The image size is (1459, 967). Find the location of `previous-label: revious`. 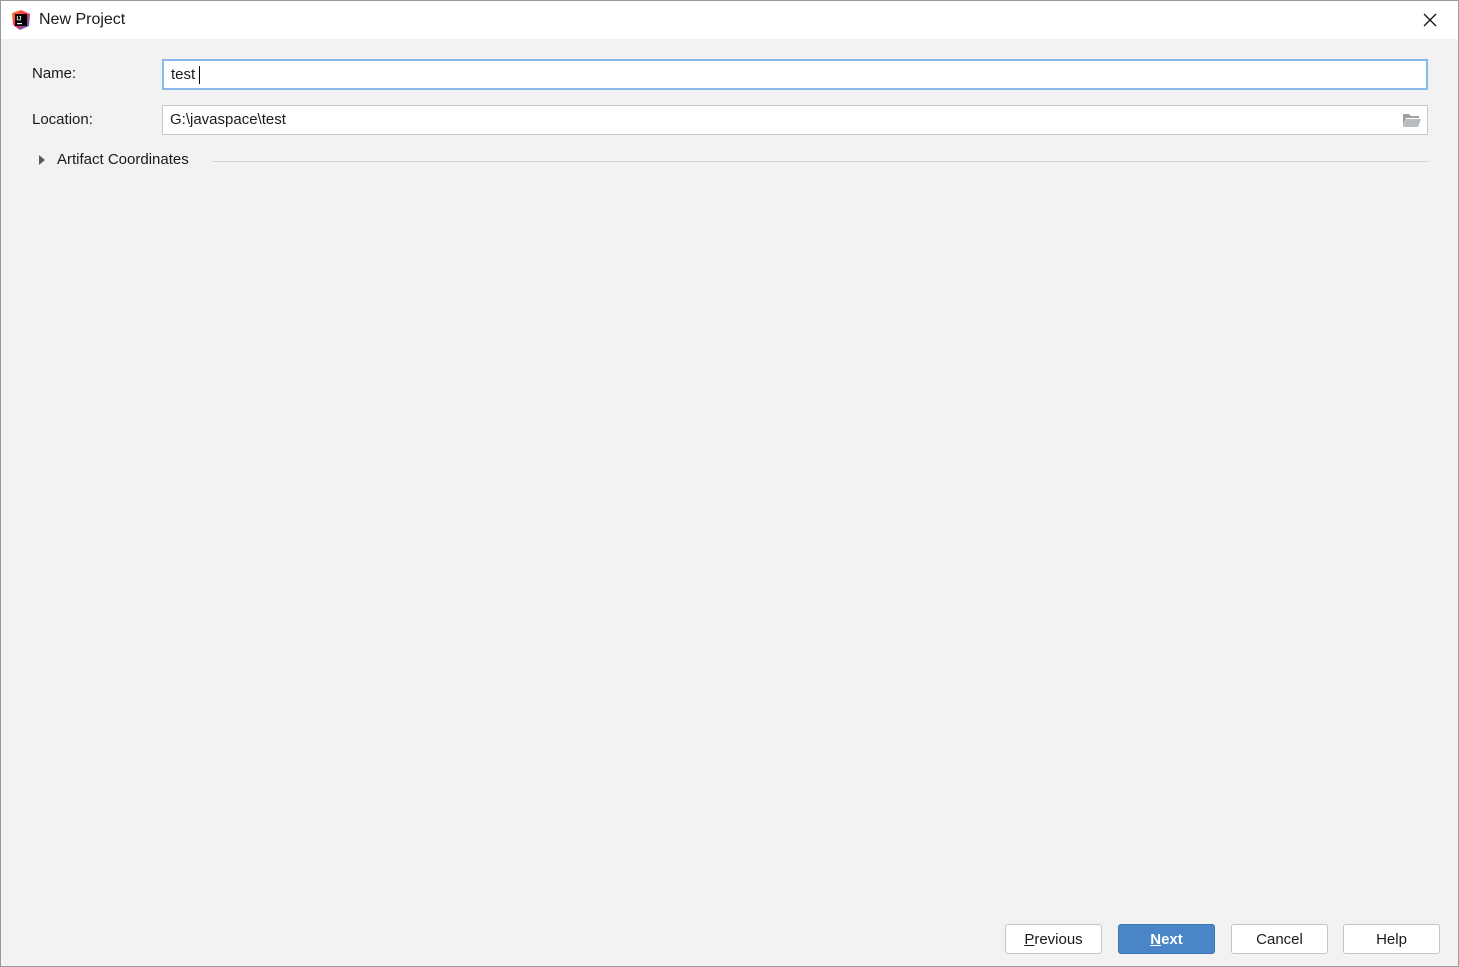

previous-label: revious is located at coordinates (1058, 939).